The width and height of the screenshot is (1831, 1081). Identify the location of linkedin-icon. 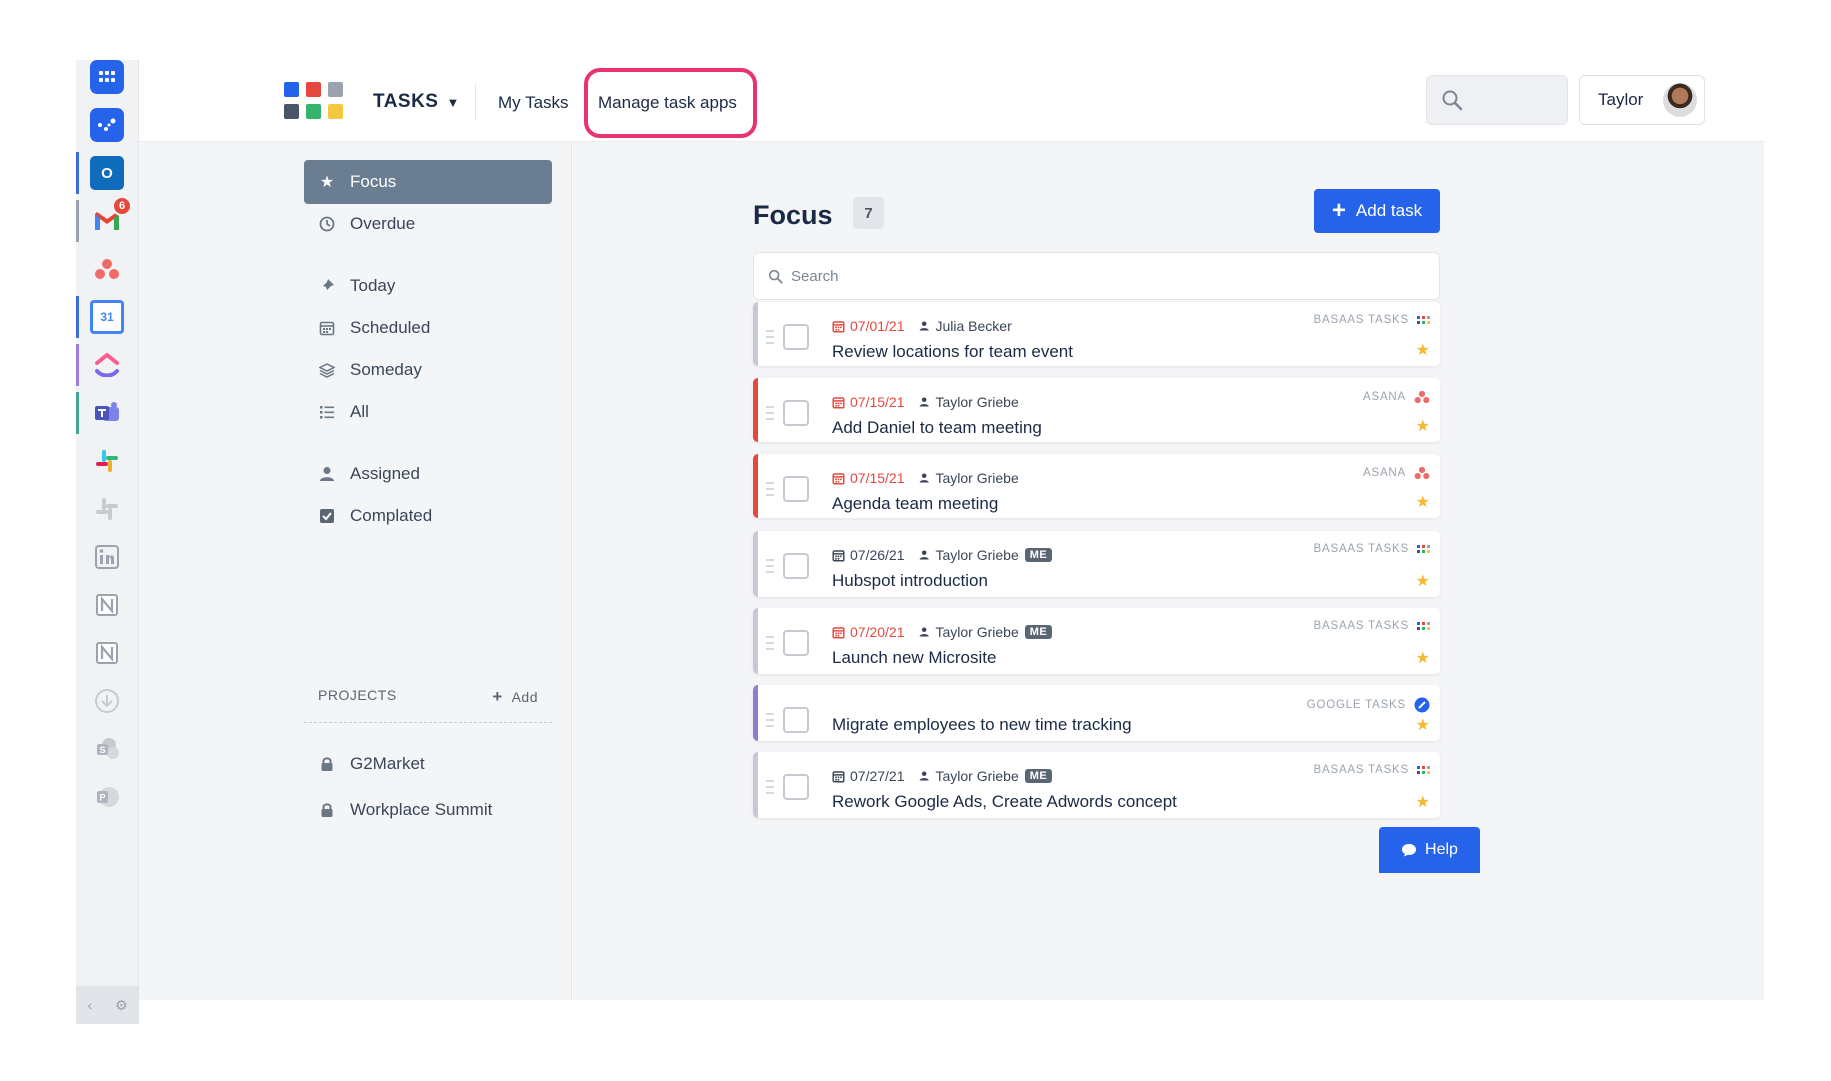
(107, 557).